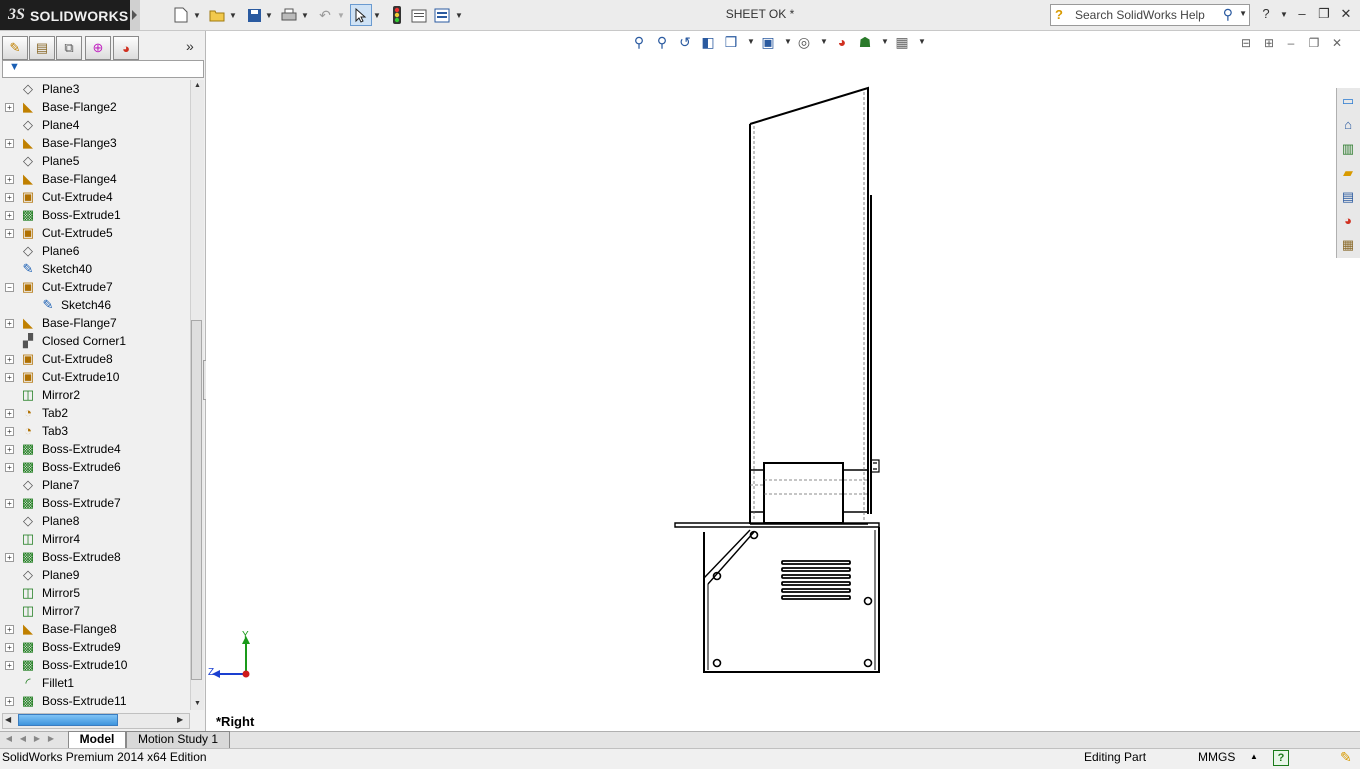  What do you see at coordinates (1291, 44) in the screenshot?
I see `viewport-minimize-icon: –` at bounding box center [1291, 44].